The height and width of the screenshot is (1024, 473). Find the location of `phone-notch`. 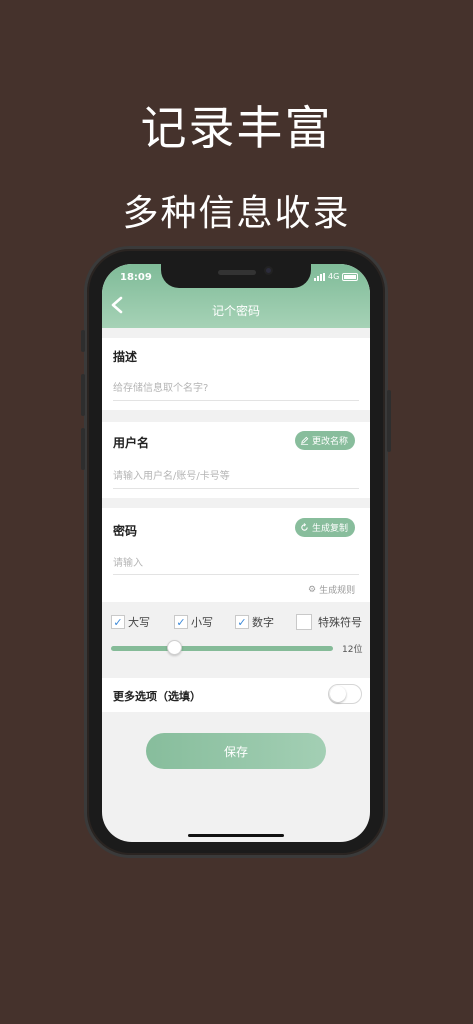

phone-notch is located at coordinates (236, 275).